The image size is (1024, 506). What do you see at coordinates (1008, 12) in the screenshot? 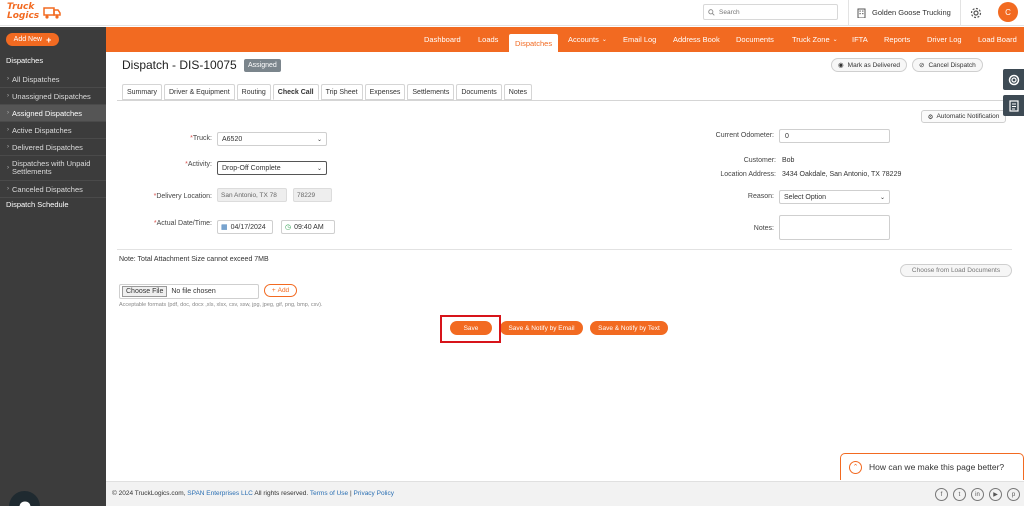
I see `user-avatar: C` at bounding box center [1008, 12].